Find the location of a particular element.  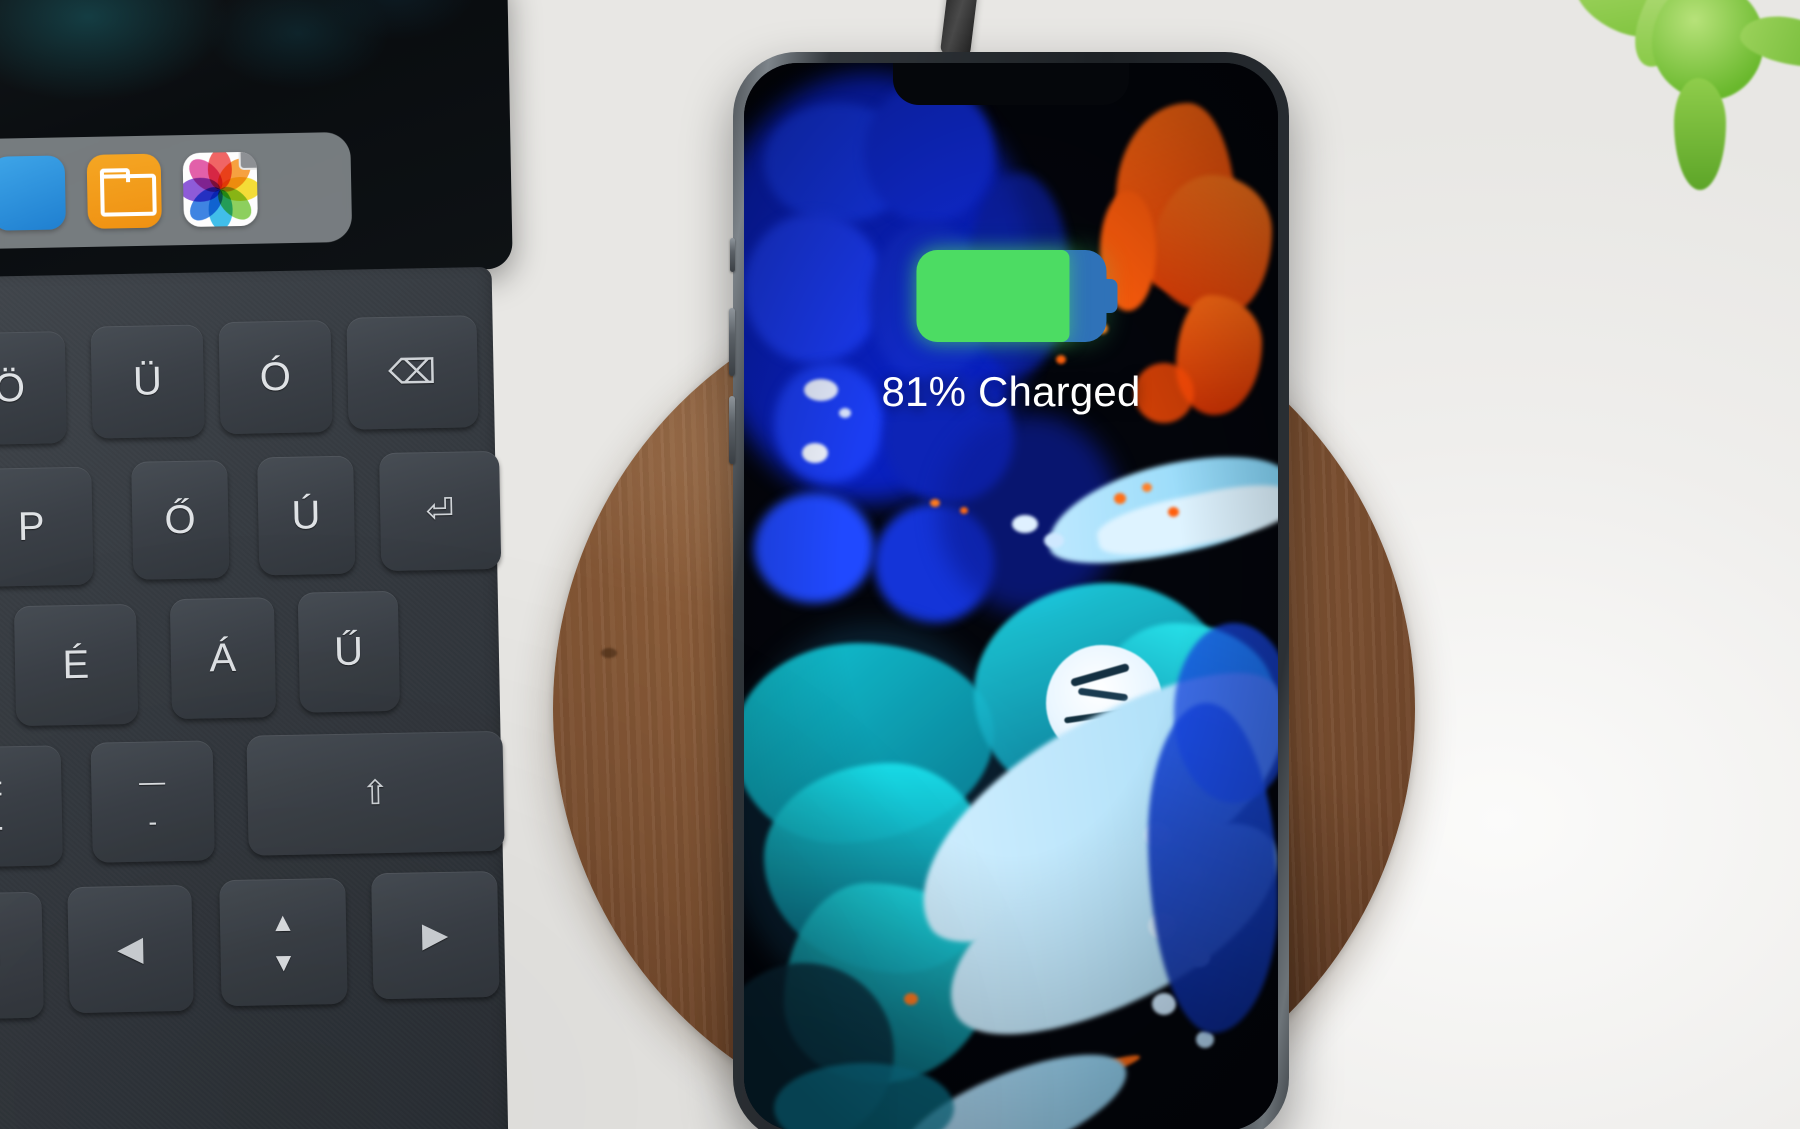

key-shift: ⇧ is located at coordinates (375, 793).